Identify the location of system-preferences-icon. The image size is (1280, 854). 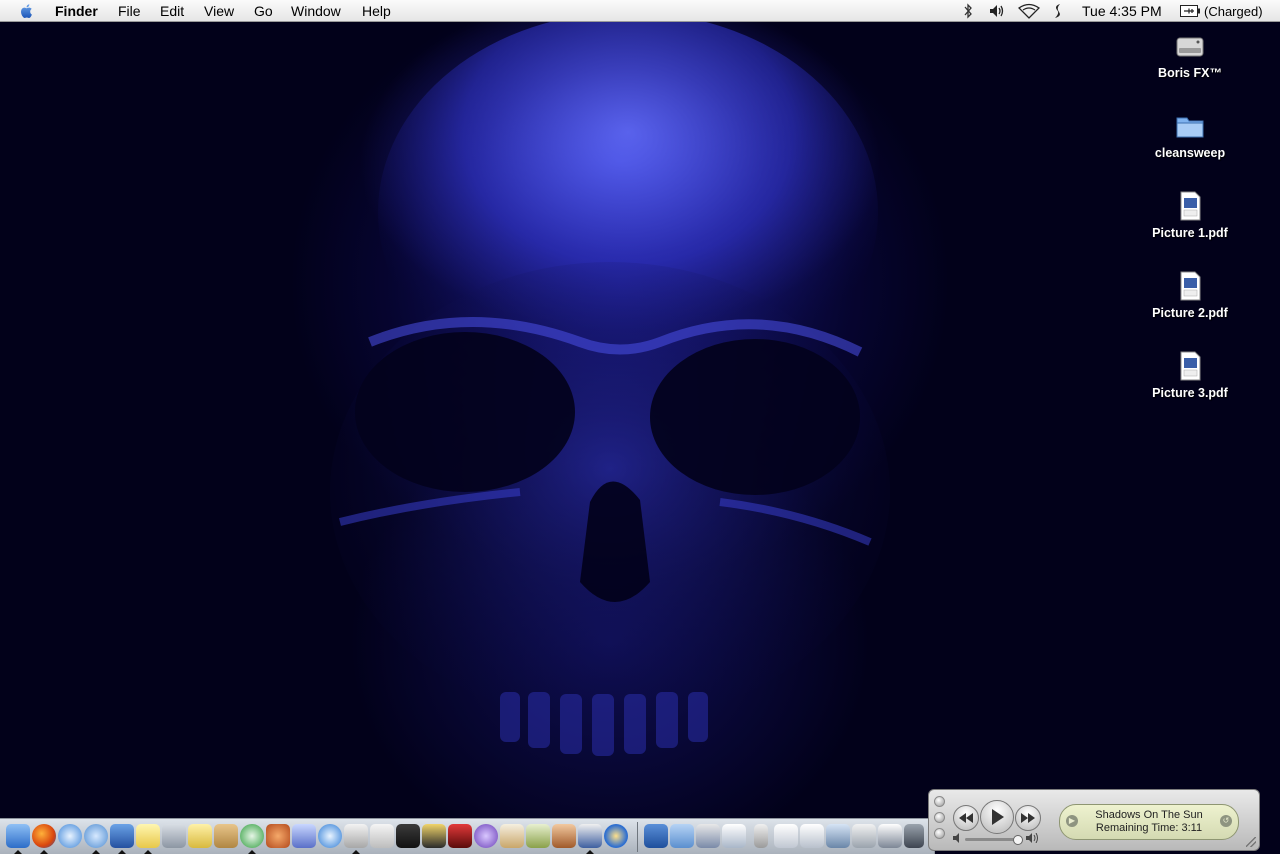
(356, 836).